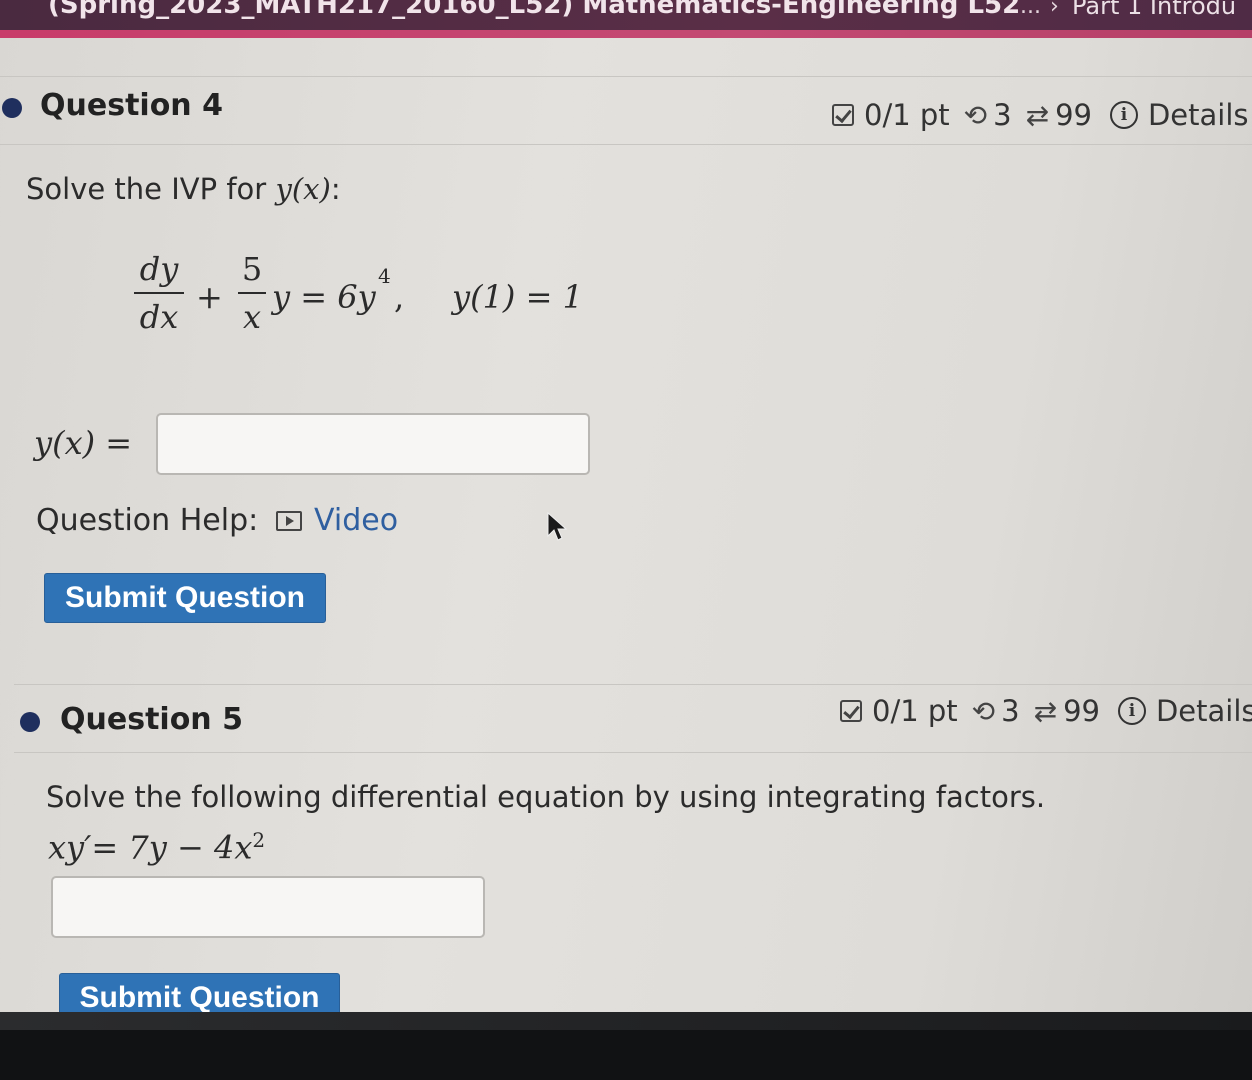 The image size is (1252, 1080). Describe the element at coordinates (131, 105) in the screenshot. I see `question-4-title: Question 4` at that location.